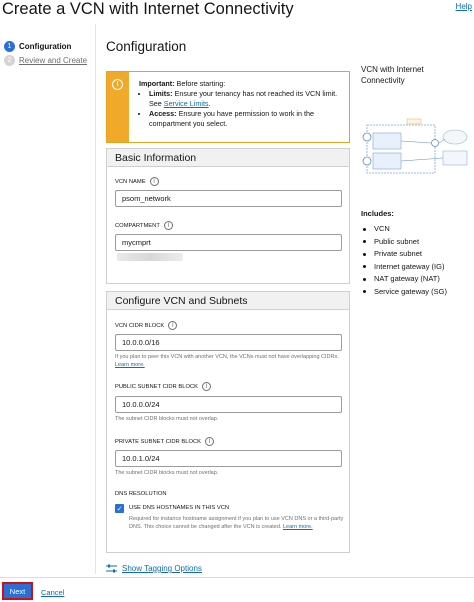  I want to click on section-title: Configuration, so click(146, 46).